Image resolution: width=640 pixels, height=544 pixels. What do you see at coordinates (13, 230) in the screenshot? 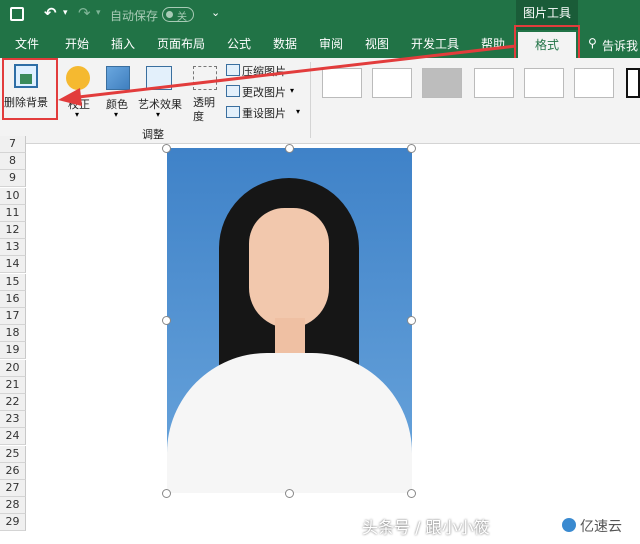
I see `row-header: 12` at bounding box center [13, 230].